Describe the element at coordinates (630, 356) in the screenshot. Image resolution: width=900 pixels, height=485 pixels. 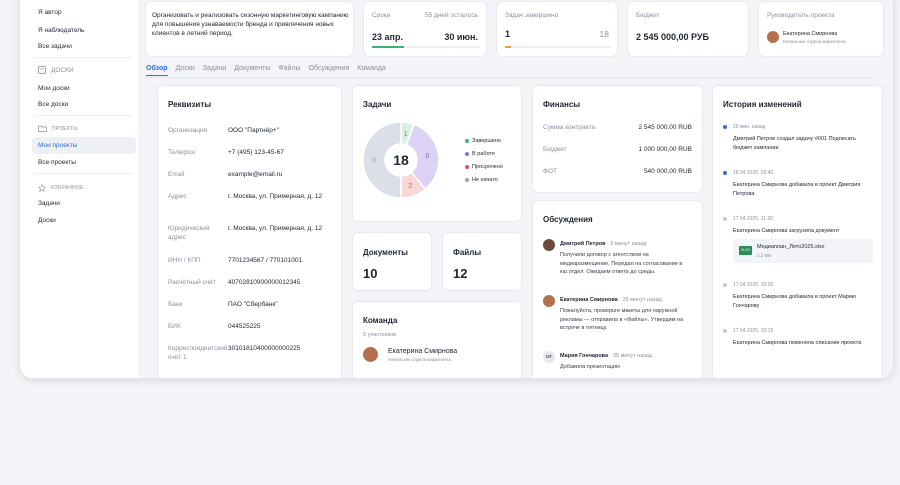
I see `discussion-time: · 35 минут назад` at that location.